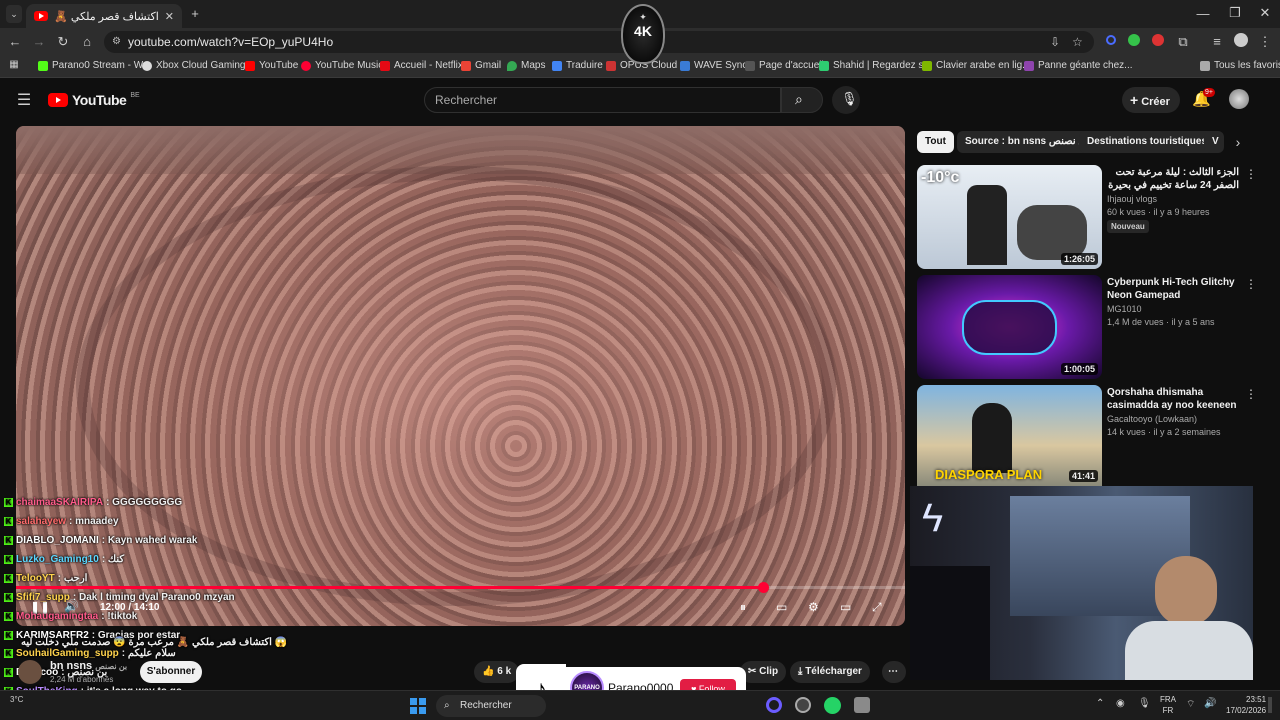  Describe the element at coordinates (1081, 583) in the screenshot. I see `streamer-webcam: ϟ` at that location.